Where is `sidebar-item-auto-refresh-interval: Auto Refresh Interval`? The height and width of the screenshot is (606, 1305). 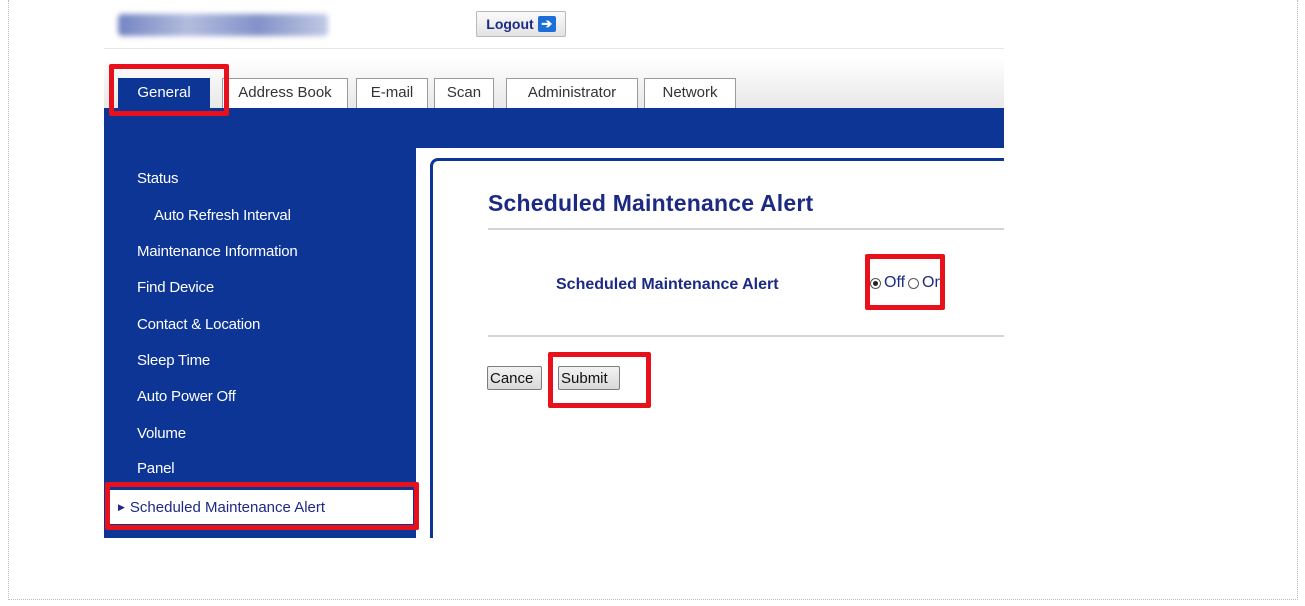
sidebar-item-auto-refresh-interval: Auto Refresh Interval is located at coordinates (222, 215).